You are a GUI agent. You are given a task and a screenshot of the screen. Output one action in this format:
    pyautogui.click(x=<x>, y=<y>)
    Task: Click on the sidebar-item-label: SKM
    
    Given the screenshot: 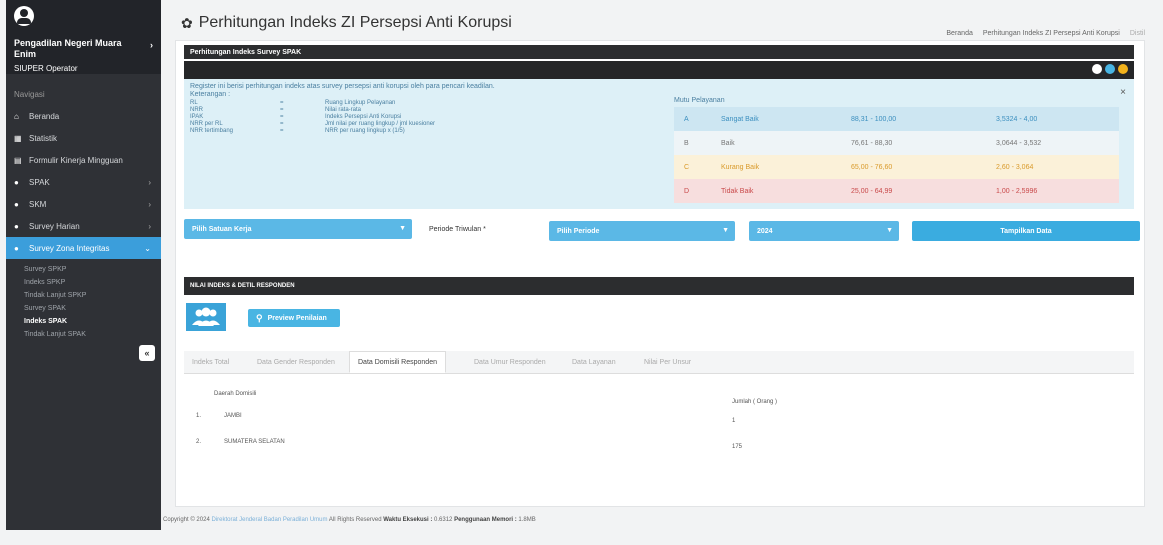 What is the action you would take?
    pyautogui.click(x=38, y=204)
    